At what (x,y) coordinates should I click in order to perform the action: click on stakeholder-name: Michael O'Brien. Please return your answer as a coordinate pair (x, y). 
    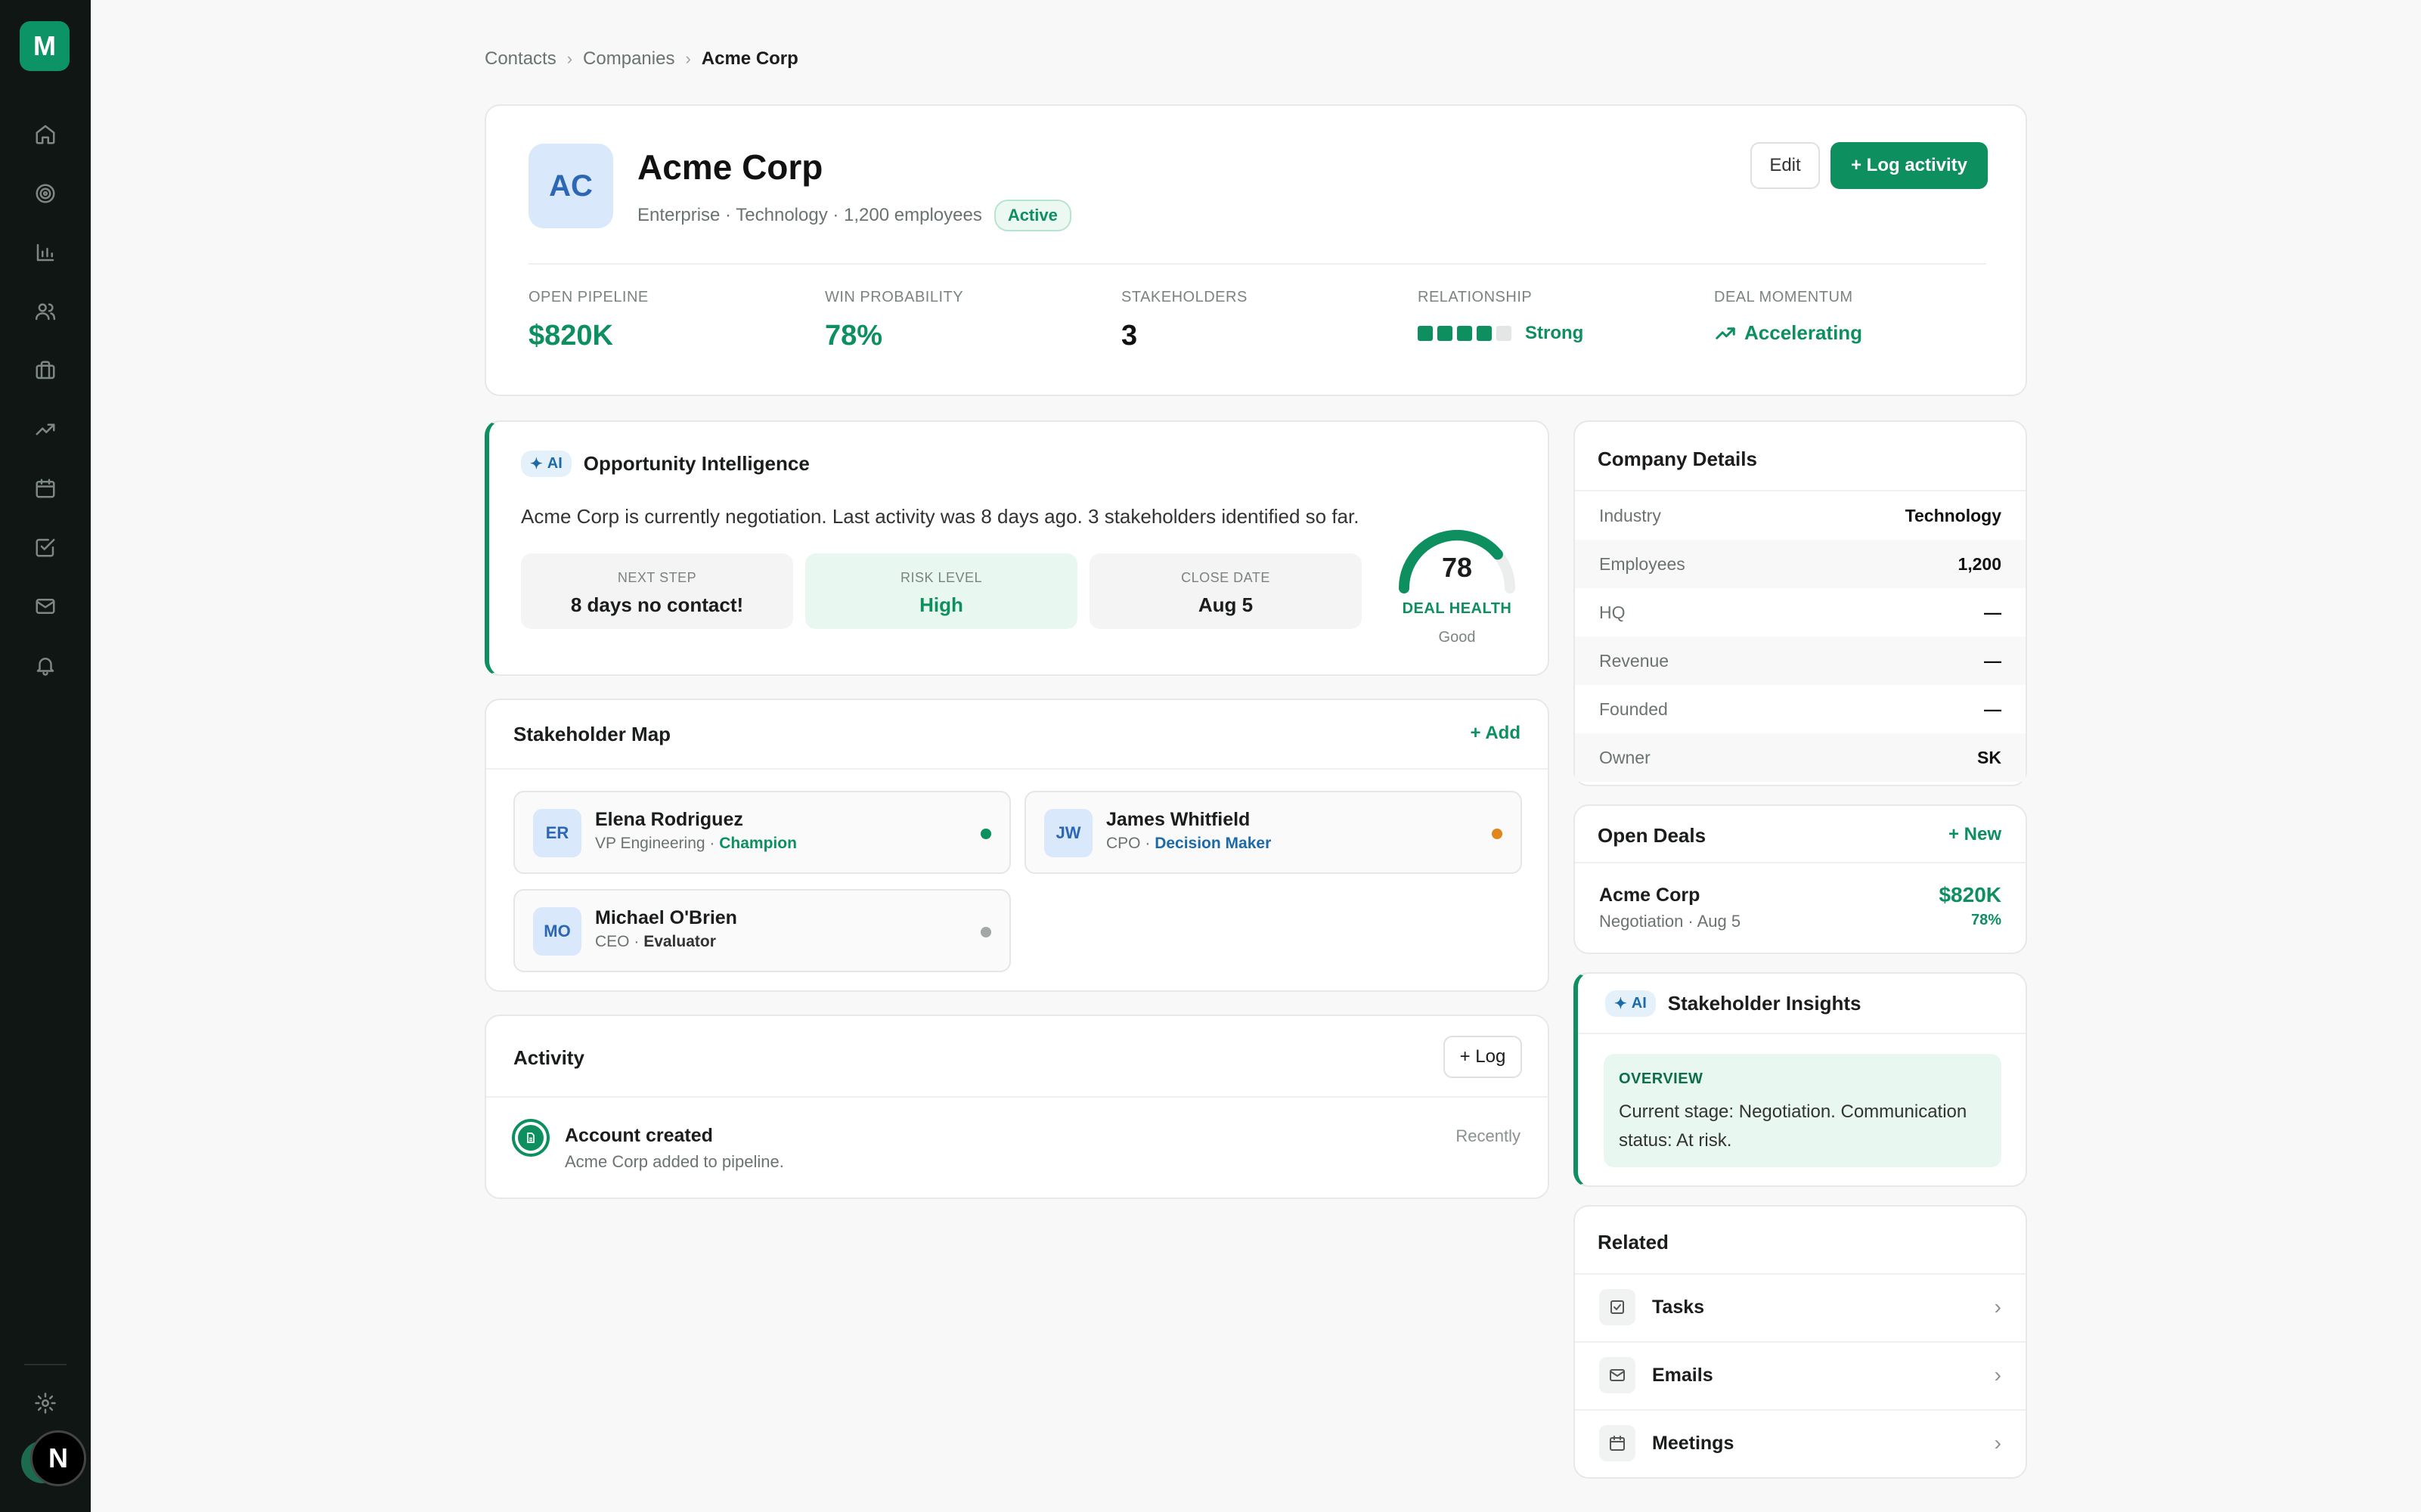
    Looking at the image, I should click on (666, 917).